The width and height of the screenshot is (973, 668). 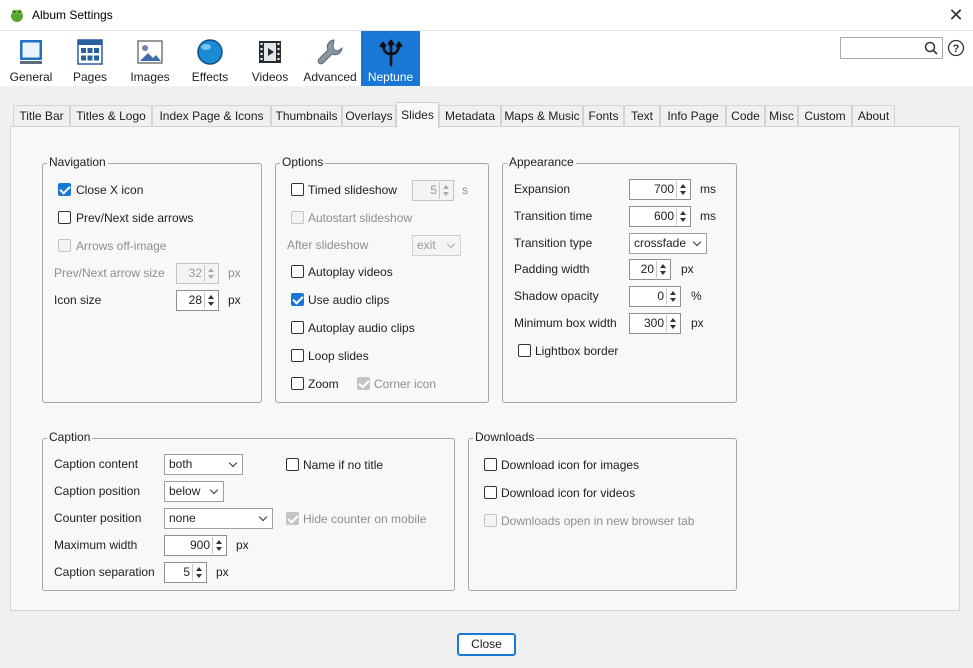 I want to click on max-width-stepper: 900, so click(x=195, y=545).